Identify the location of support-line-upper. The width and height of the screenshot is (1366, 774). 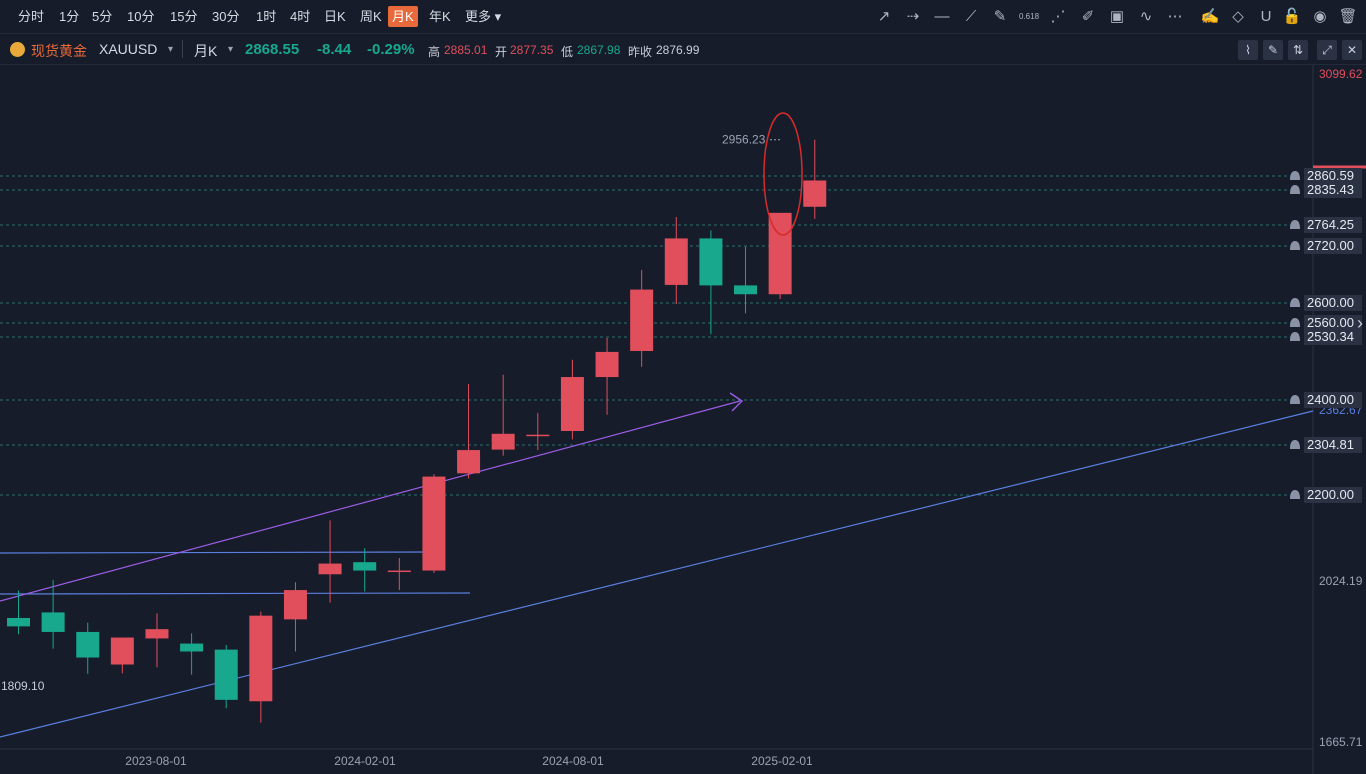
(218, 552).